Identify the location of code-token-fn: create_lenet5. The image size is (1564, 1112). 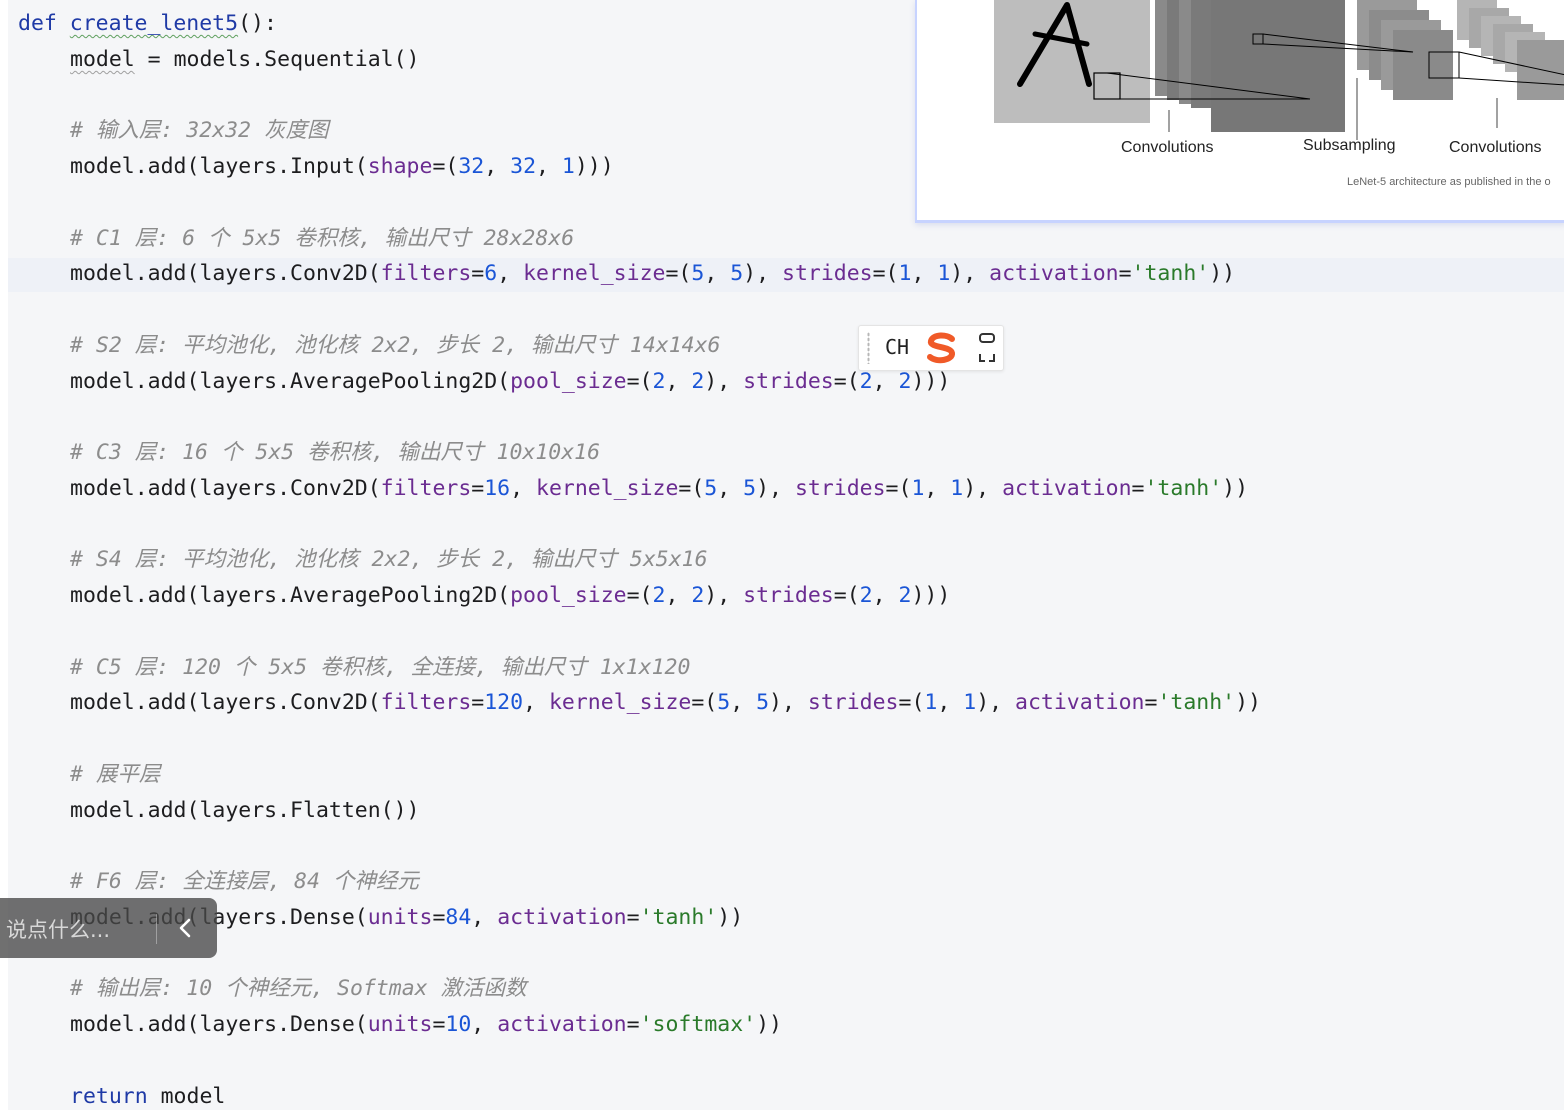
(154, 23).